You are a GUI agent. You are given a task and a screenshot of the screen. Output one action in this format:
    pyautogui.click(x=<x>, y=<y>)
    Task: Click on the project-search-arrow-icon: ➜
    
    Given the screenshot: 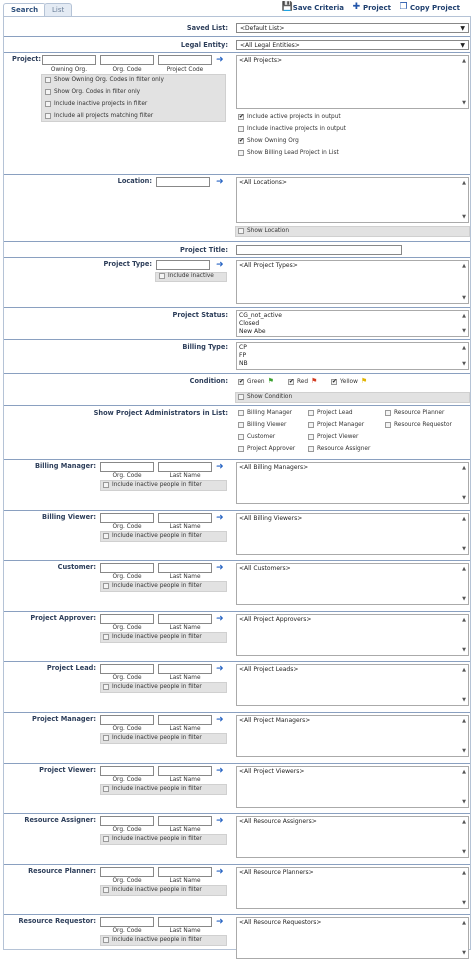 What is the action you would take?
    pyautogui.click(x=220, y=60)
    